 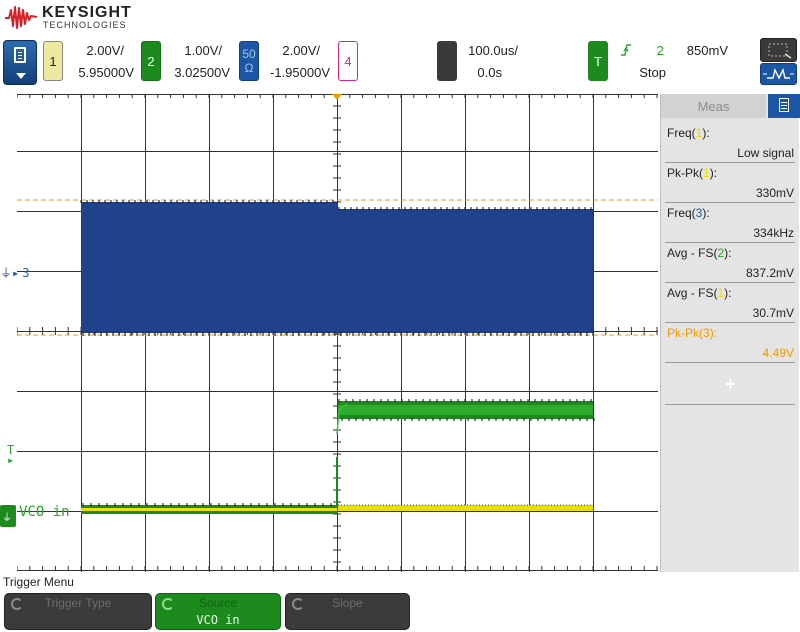 I want to click on channel-2-ground-marker: ⏚, so click(x=8, y=516).